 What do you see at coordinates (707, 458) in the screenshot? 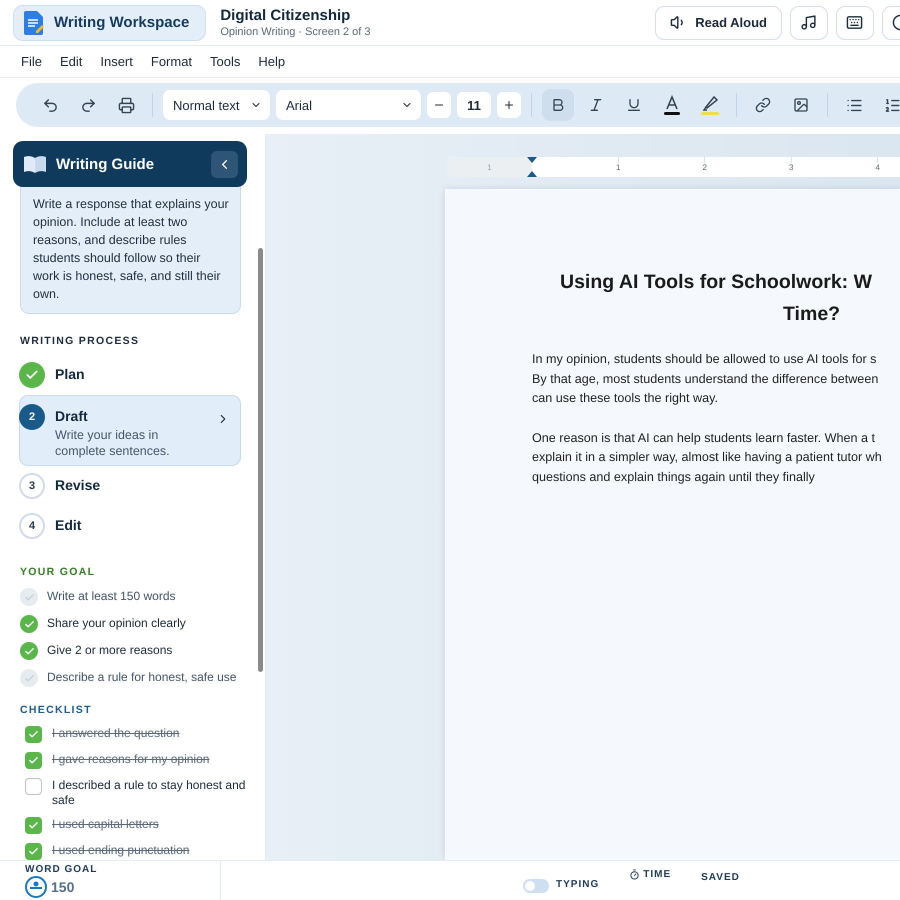
I see `paragraph: One reason is that AI can help students learn faster. When a t explain it in a simpler way, almost like having a patient tutor wh questions and explain things again until they finally` at bounding box center [707, 458].